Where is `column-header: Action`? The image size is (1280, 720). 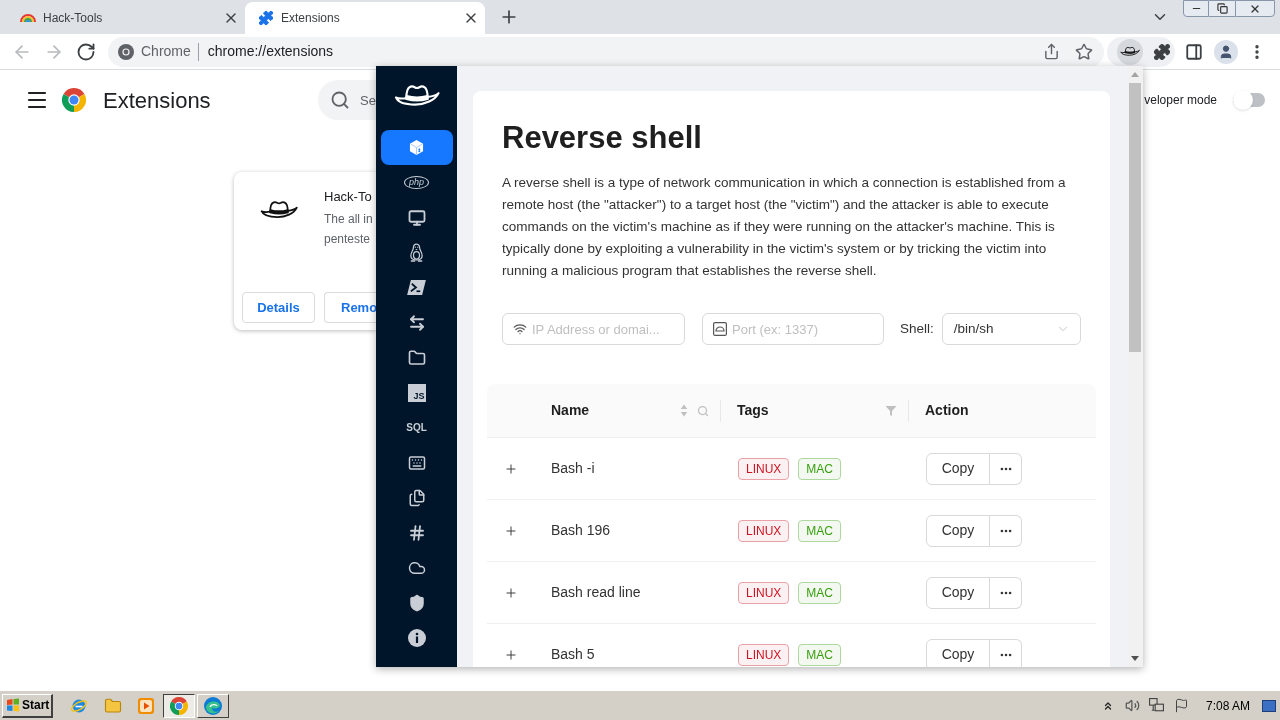 column-header: Action is located at coordinates (947, 410).